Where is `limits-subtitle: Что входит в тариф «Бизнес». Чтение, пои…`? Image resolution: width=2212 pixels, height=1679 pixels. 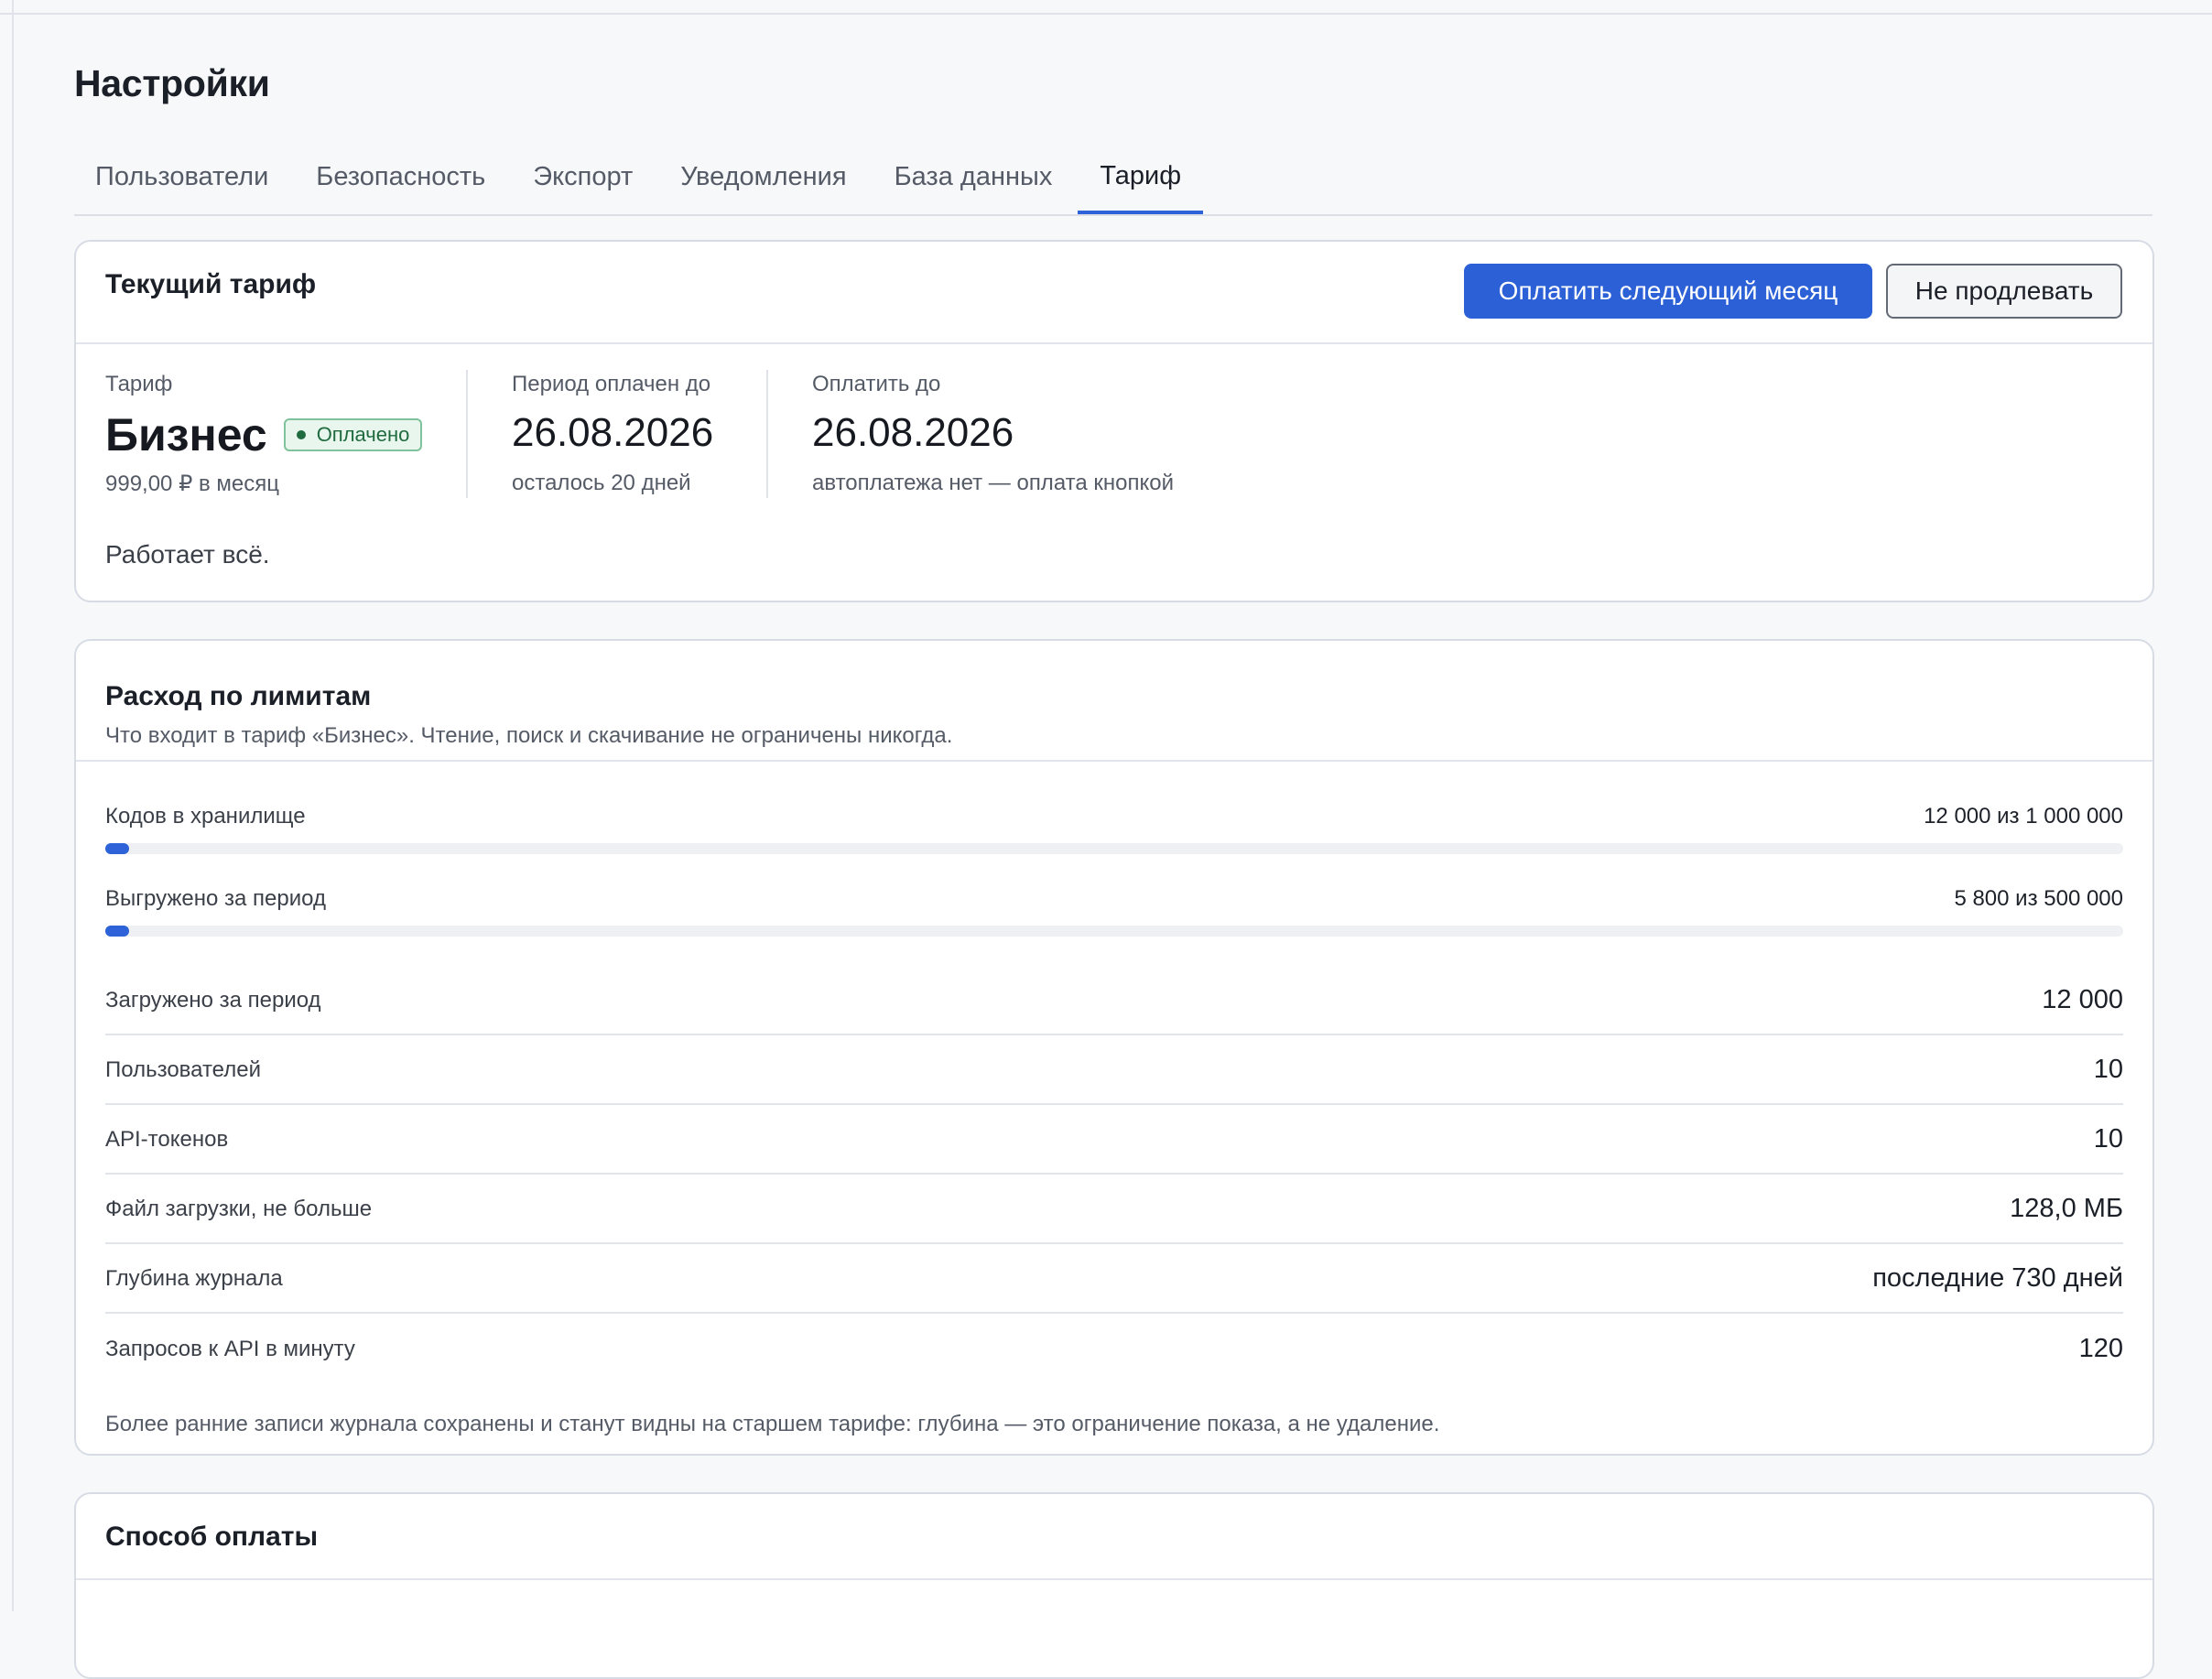 limits-subtitle: Что входит в тариф «Бизнес». Чтение, пои… is located at coordinates (529, 735).